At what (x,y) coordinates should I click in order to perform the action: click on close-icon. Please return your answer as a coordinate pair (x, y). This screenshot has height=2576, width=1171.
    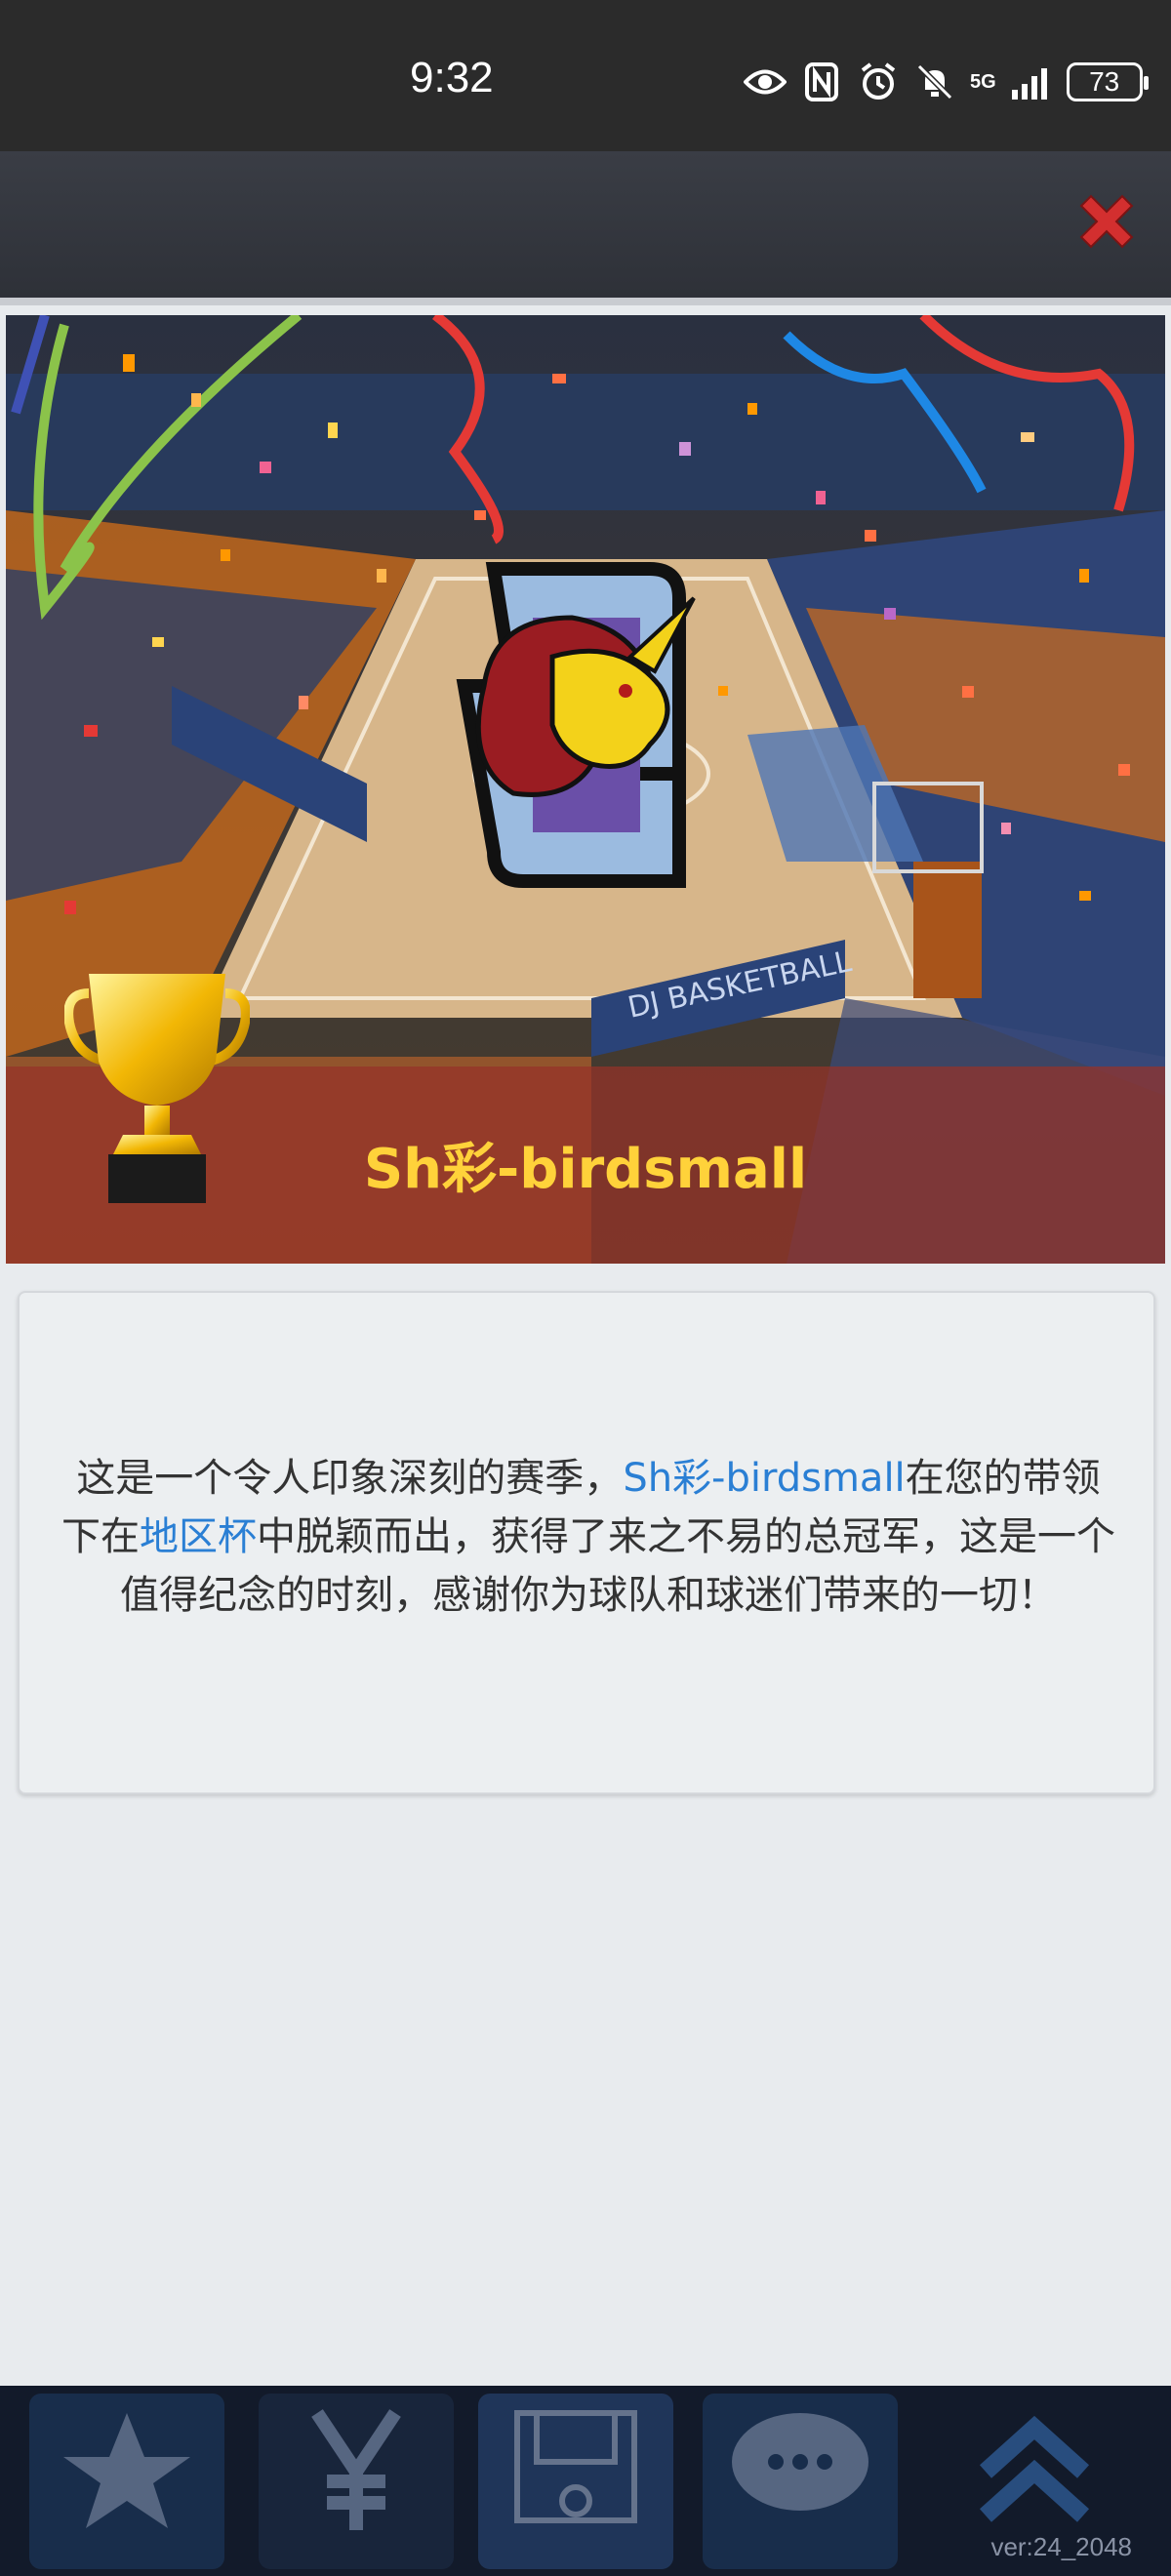
    Looking at the image, I should click on (1106, 221).